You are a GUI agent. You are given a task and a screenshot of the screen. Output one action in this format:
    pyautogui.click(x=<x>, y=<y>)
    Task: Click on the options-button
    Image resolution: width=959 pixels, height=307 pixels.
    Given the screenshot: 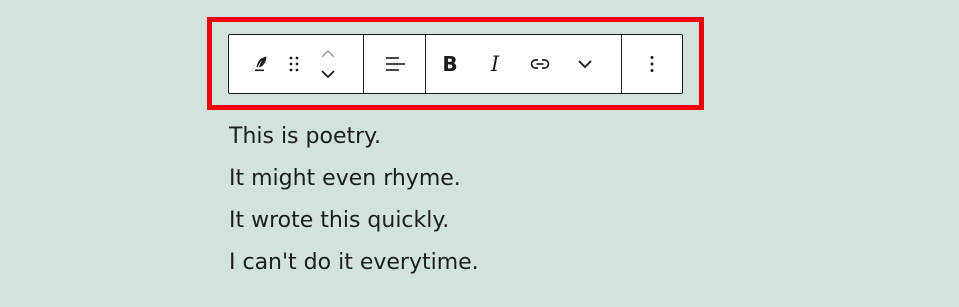 What is the action you would take?
    pyautogui.click(x=652, y=64)
    